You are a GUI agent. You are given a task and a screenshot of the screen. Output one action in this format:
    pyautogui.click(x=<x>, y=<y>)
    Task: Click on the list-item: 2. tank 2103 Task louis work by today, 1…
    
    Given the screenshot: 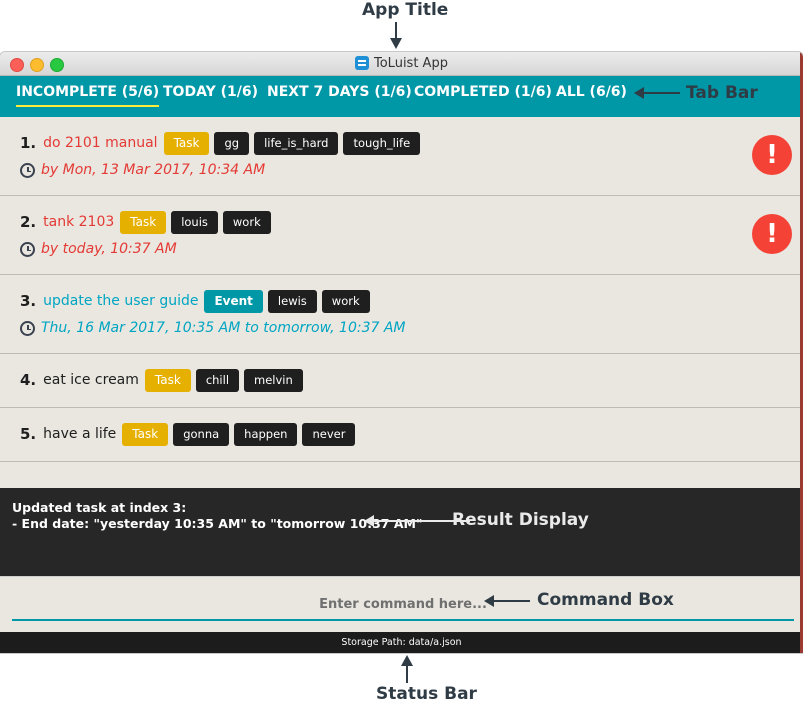 What is the action you would take?
    pyautogui.click(x=401, y=235)
    